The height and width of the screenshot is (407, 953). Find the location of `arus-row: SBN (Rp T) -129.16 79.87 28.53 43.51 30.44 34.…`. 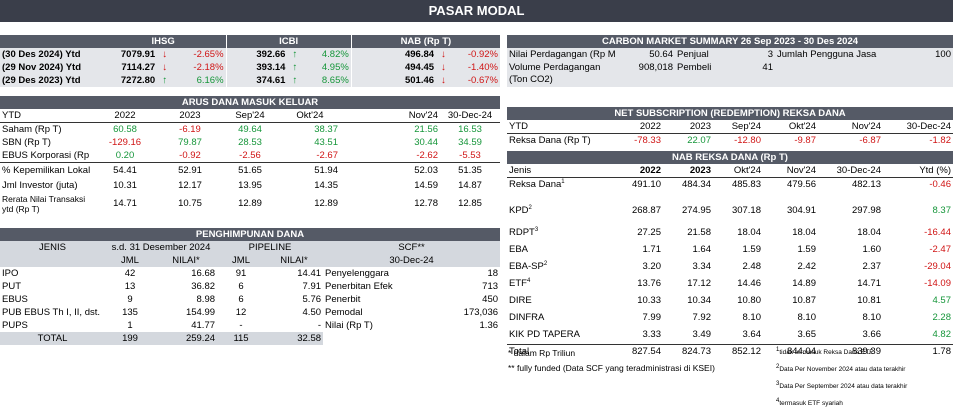

arus-row: SBN (Rp T) -129.16 79.87 28.53 43.51 30.44 34.… is located at coordinates (250, 142).